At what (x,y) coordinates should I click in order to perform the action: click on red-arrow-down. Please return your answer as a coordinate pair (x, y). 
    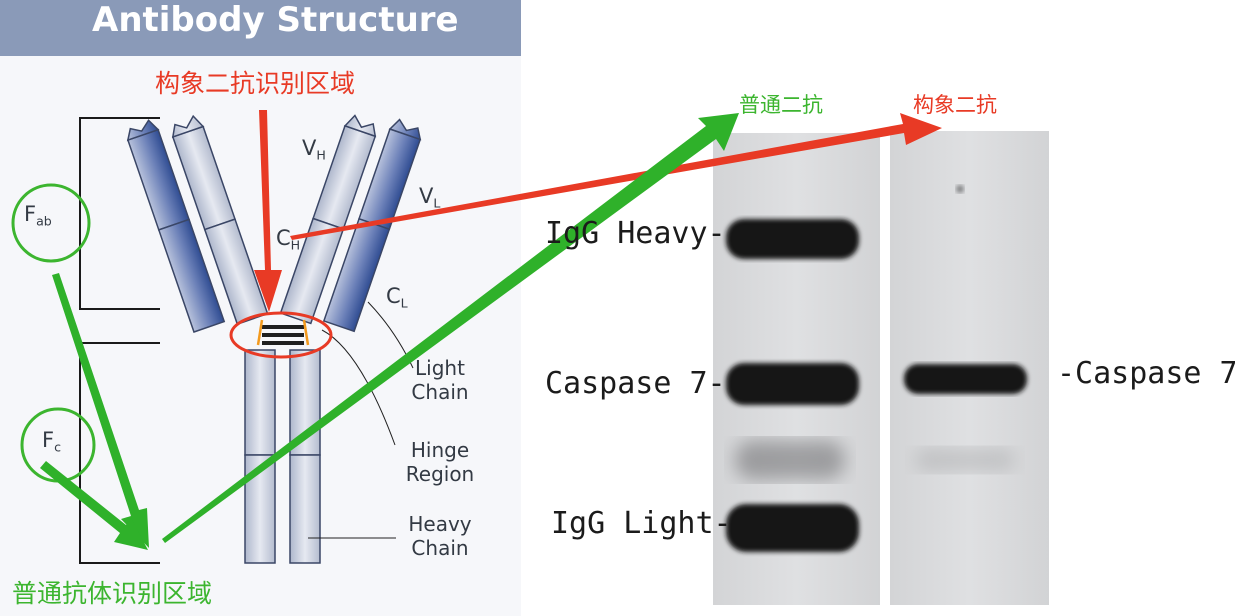
    Looking at the image, I should click on (268, 211).